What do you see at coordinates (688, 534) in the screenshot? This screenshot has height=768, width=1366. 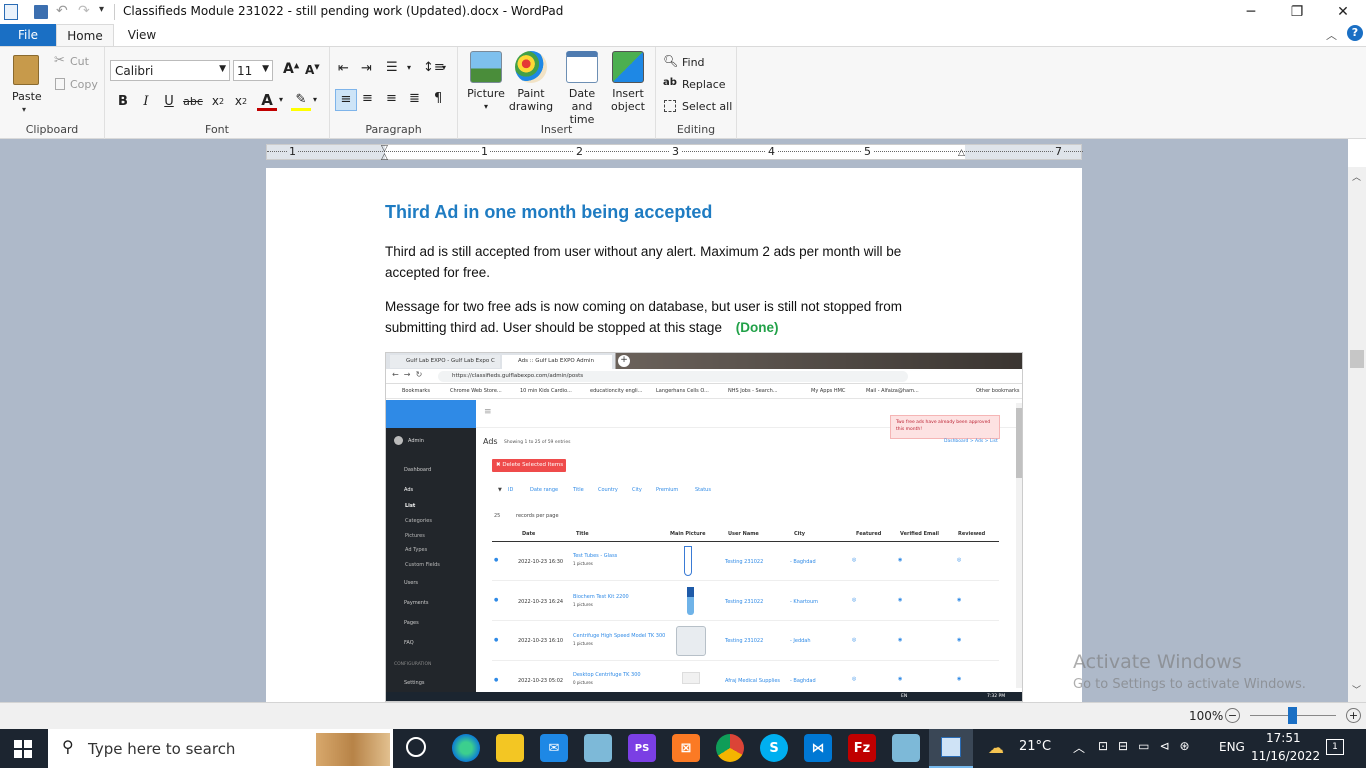 I see `column-header: Main Picture` at bounding box center [688, 534].